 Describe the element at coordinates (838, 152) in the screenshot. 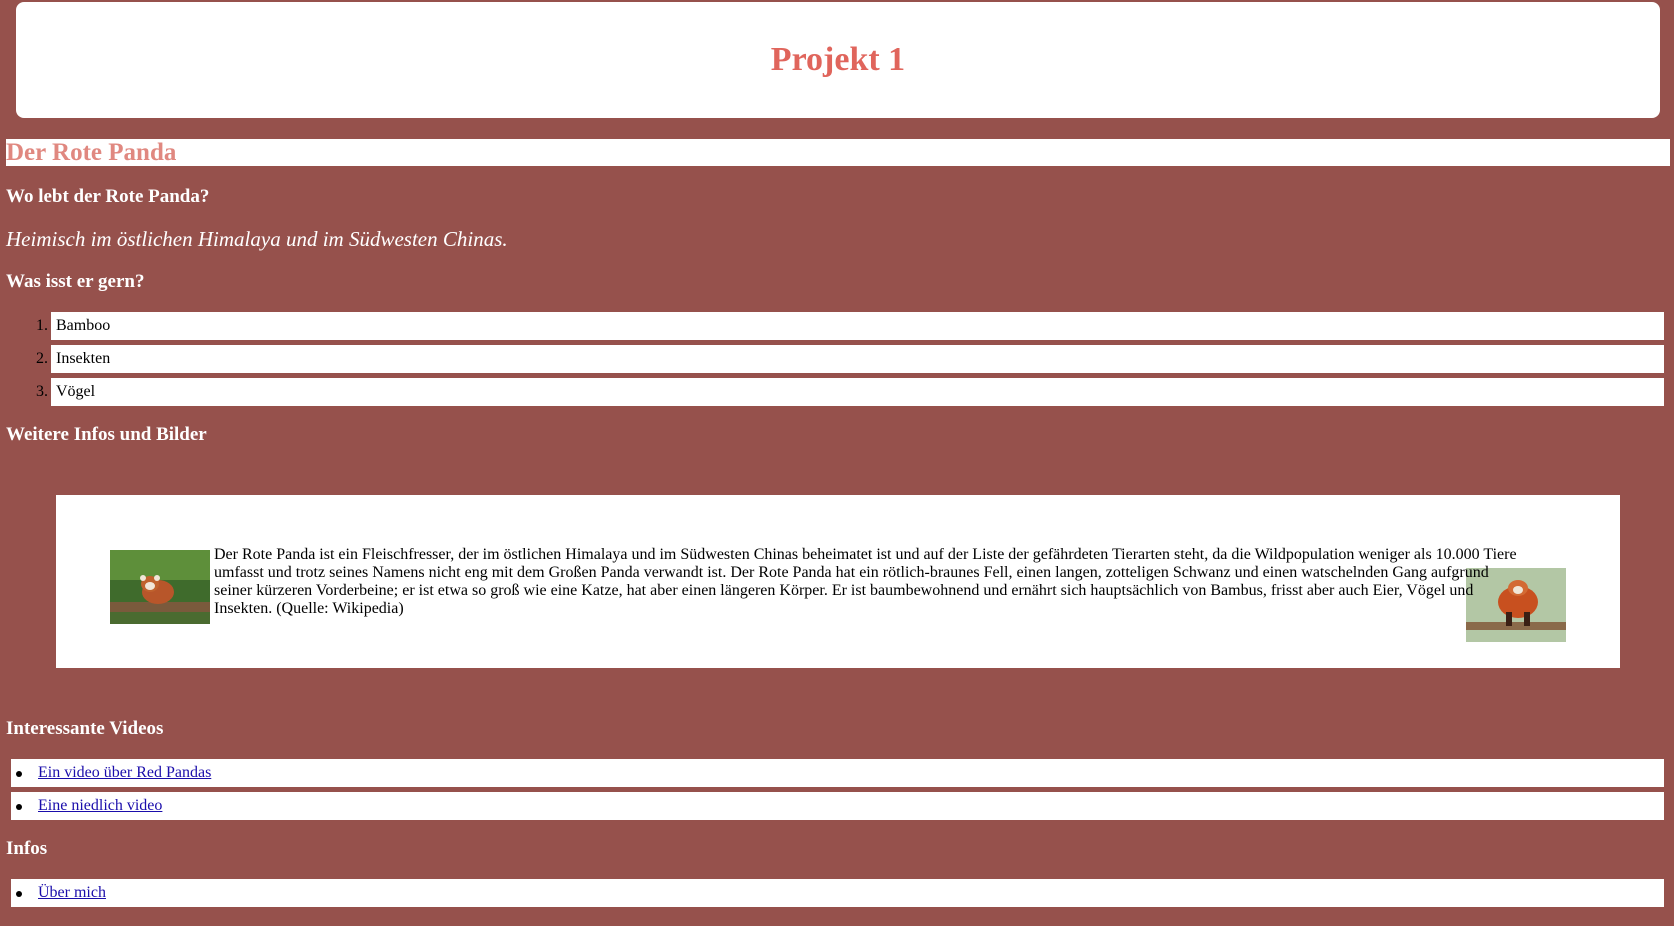

I see `section-title: Der Rote Panda` at that location.